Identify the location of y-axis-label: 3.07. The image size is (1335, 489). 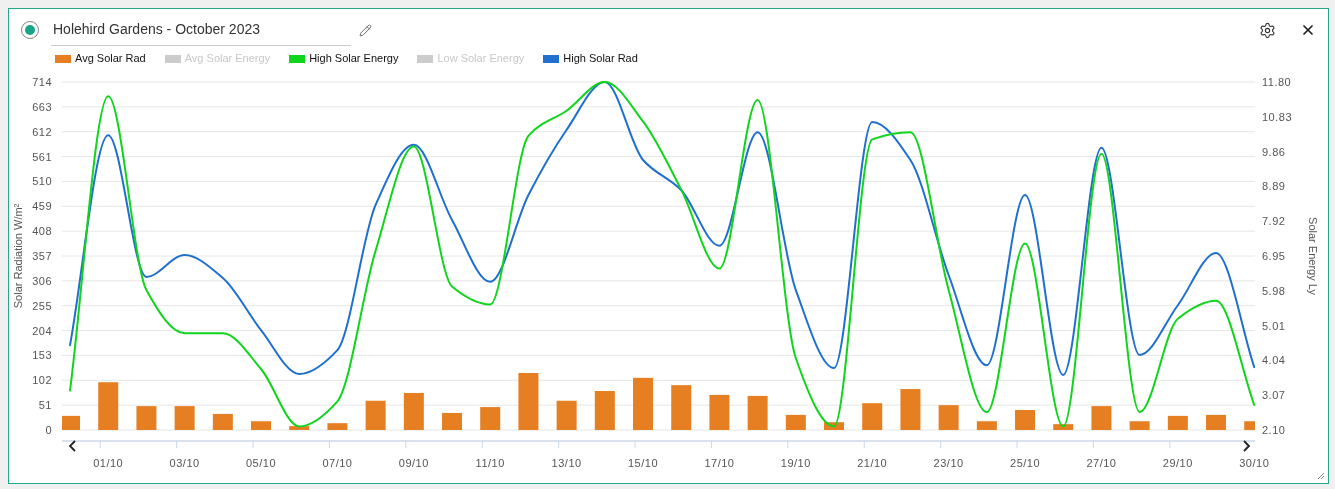
(1274, 395).